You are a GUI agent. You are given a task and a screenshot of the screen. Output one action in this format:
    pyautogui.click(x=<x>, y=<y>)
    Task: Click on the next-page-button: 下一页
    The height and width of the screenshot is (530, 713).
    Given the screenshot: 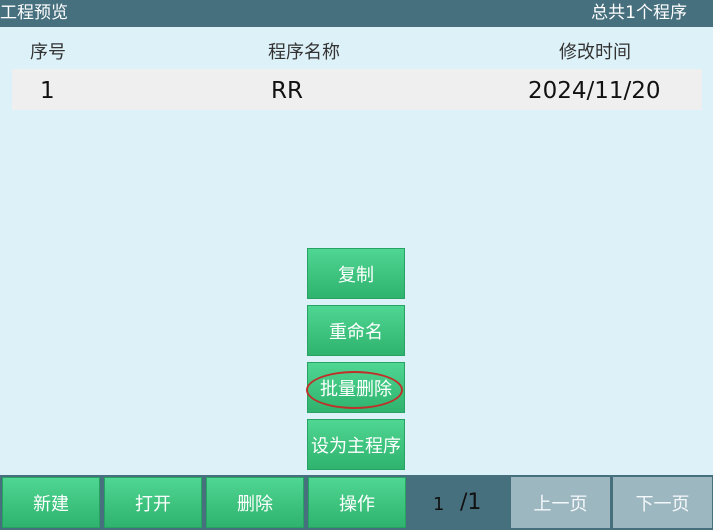 What is the action you would take?
    pyautogui.click(x=662, y=502)
    